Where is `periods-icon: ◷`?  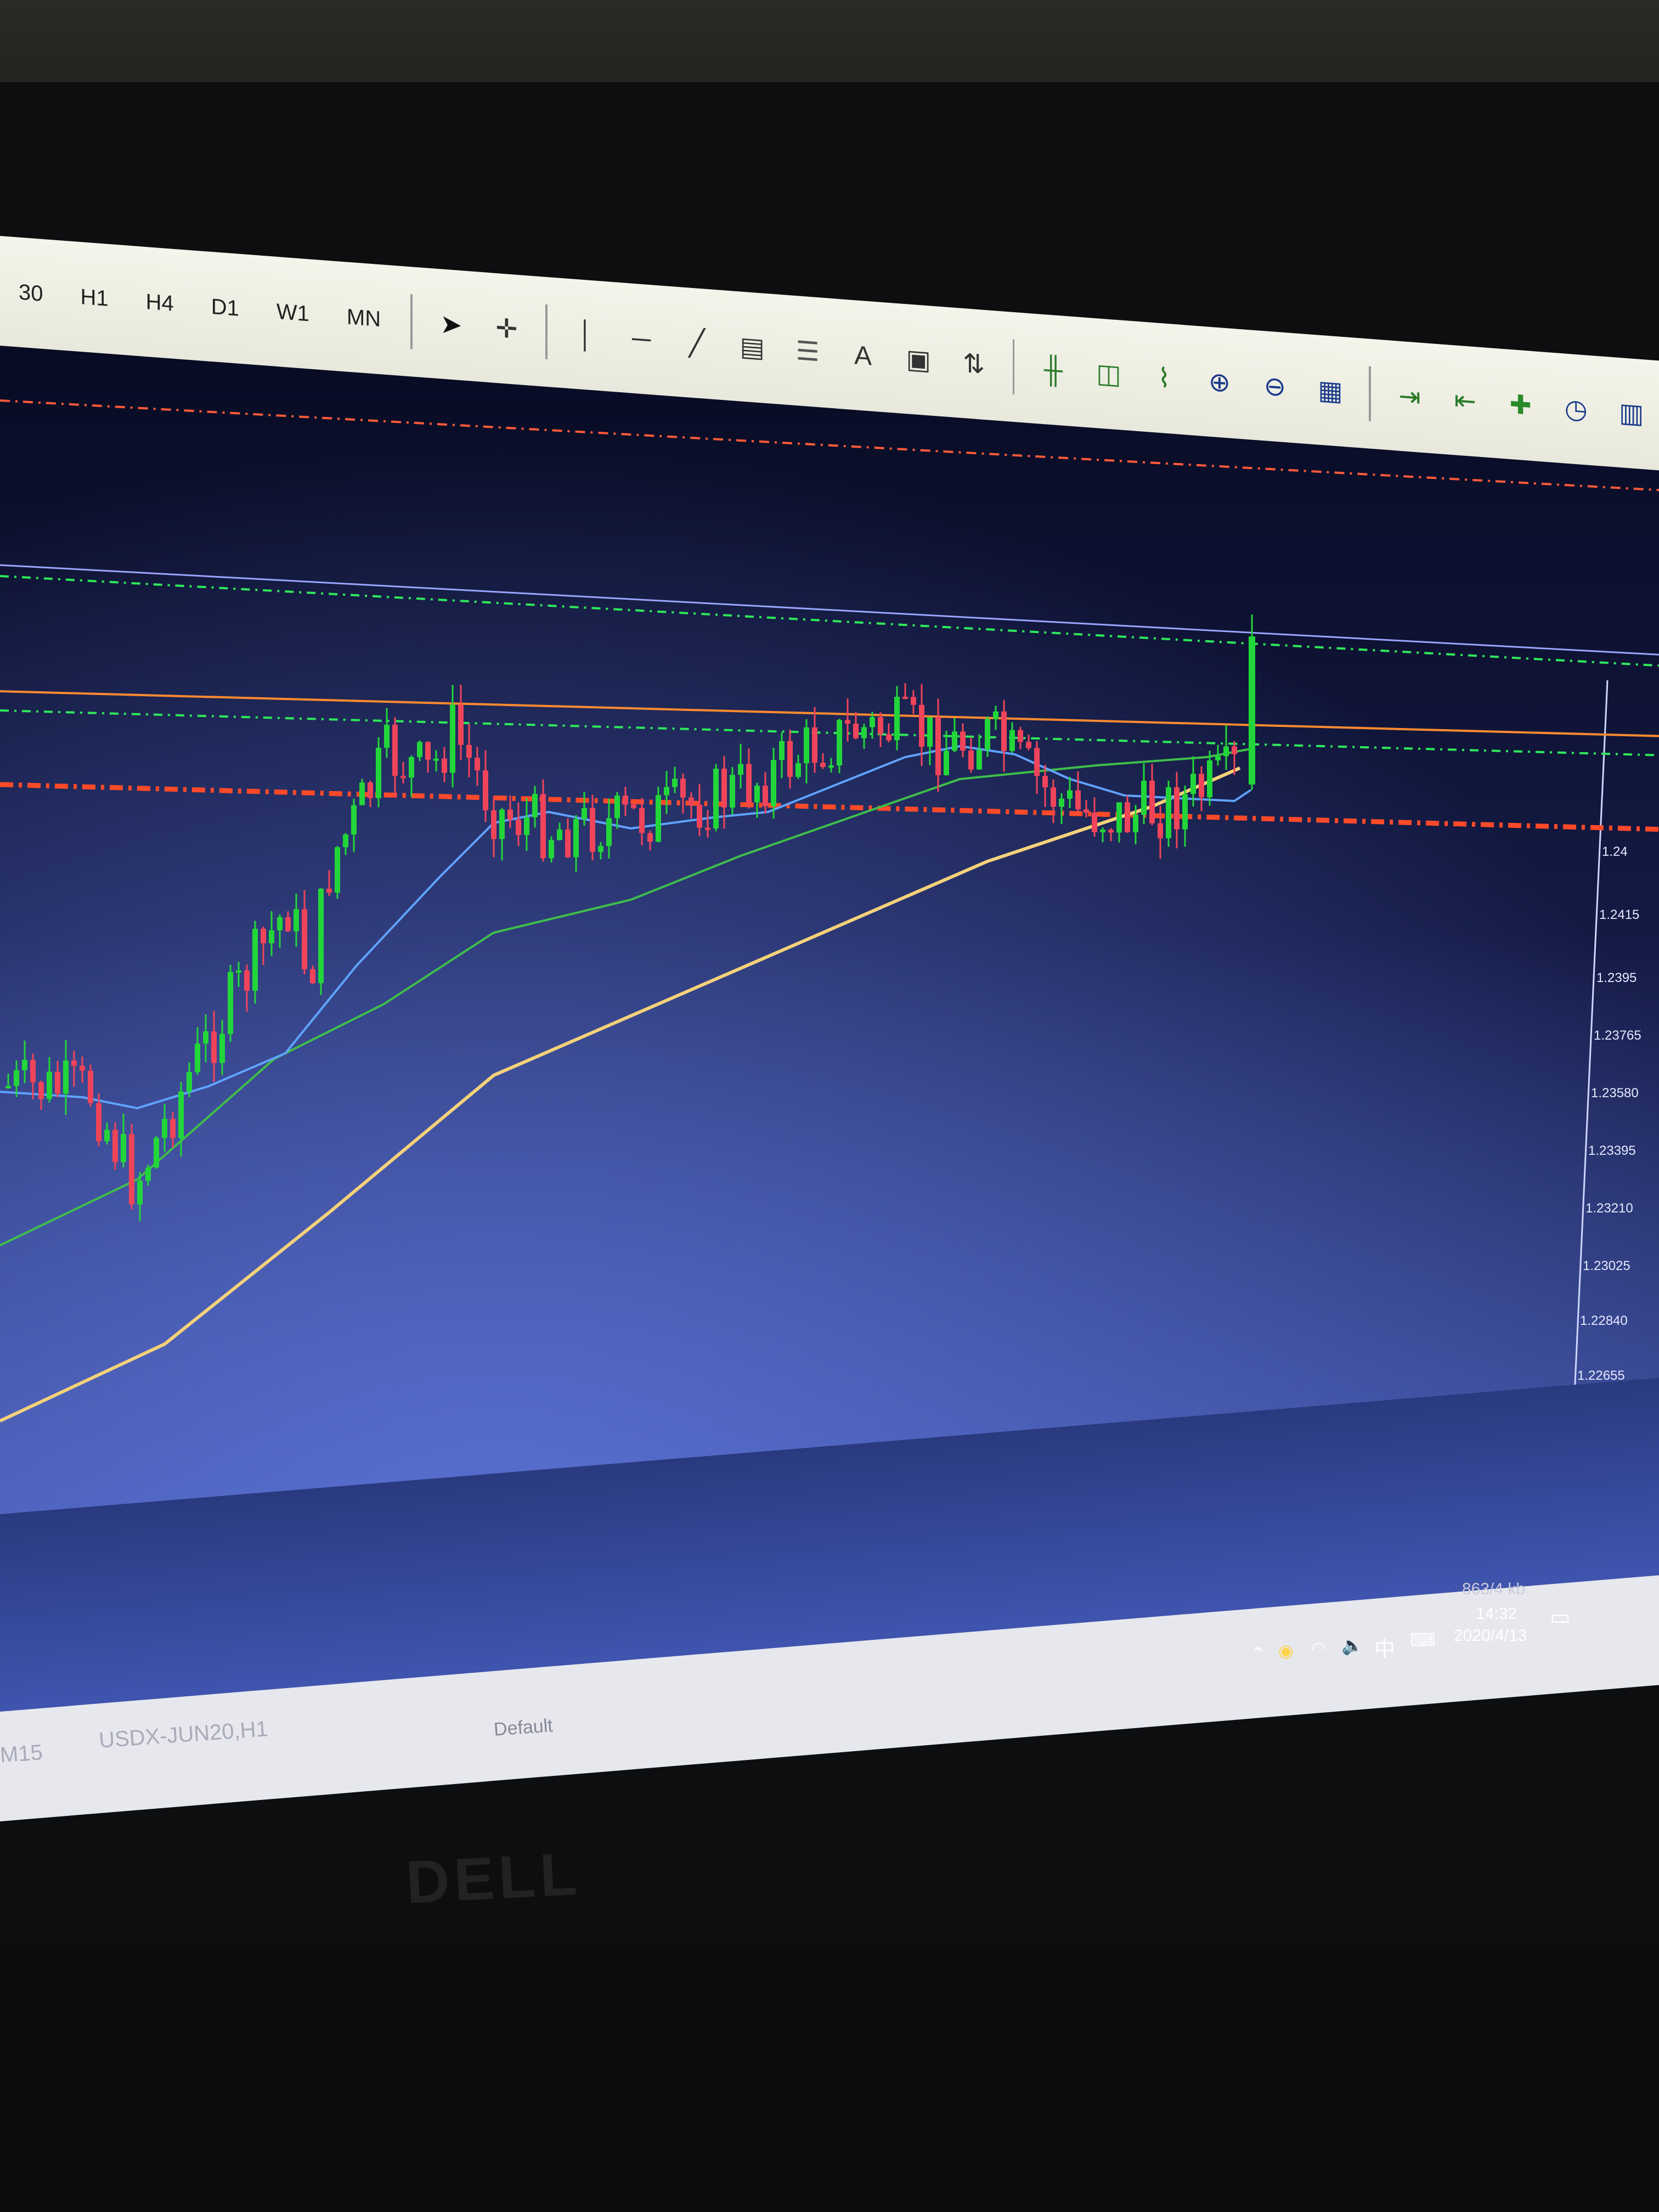
periods-icon: ◷ is located at coordinates (1576, 409).